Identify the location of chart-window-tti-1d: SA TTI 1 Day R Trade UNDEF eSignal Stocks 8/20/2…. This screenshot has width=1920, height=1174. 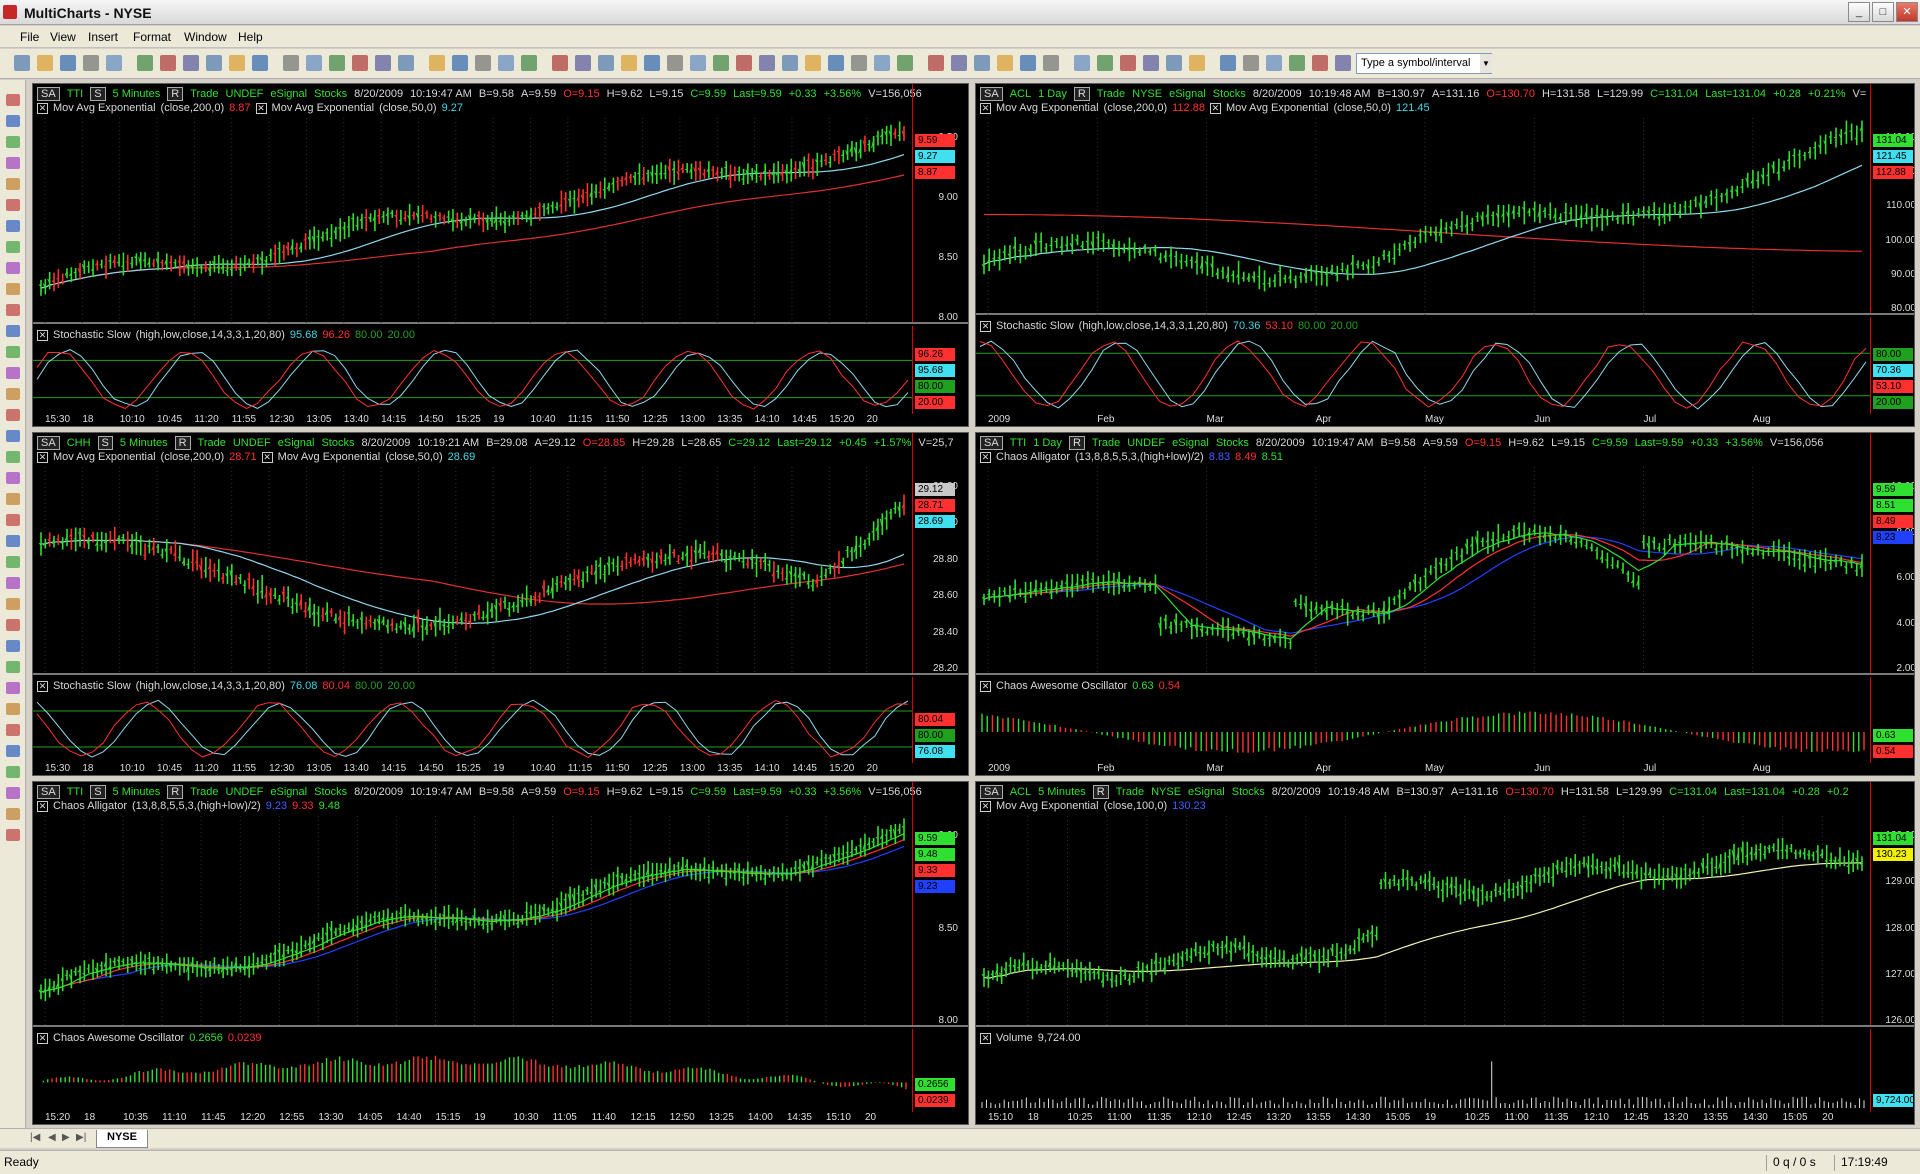
(1445, 604).